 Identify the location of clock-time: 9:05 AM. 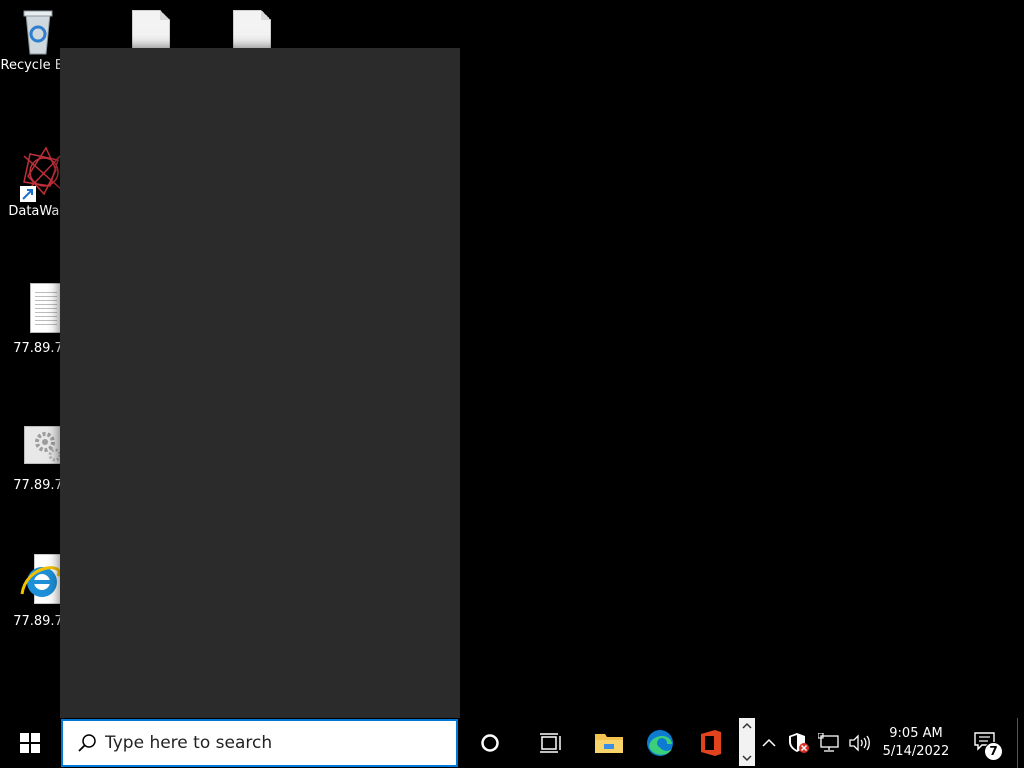
(916, 733).